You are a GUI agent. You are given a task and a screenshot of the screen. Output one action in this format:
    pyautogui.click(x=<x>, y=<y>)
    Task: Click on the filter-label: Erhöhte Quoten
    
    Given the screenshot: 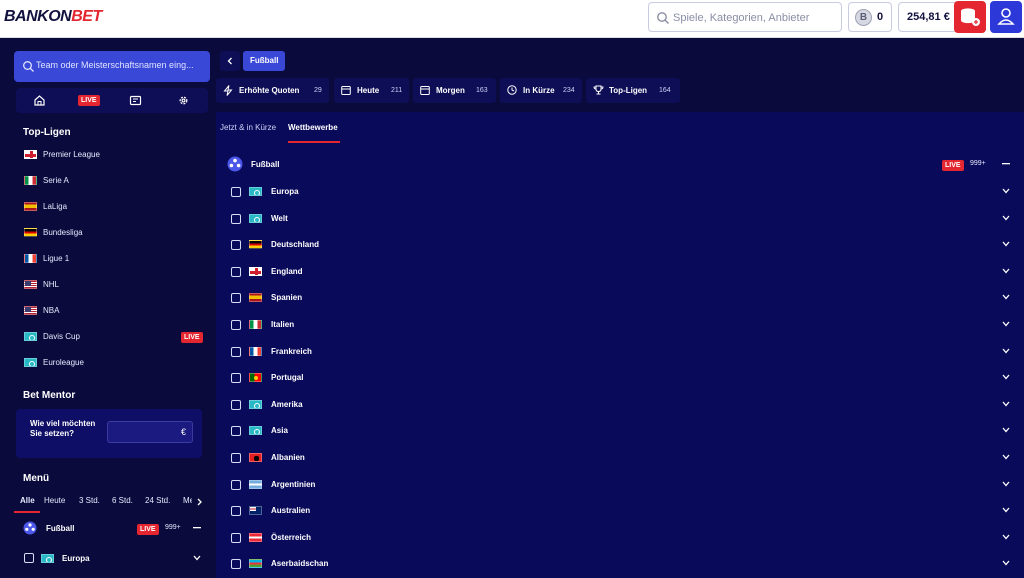 What is the action you would take?
    pyautogui.click(x=269, y=90)
    